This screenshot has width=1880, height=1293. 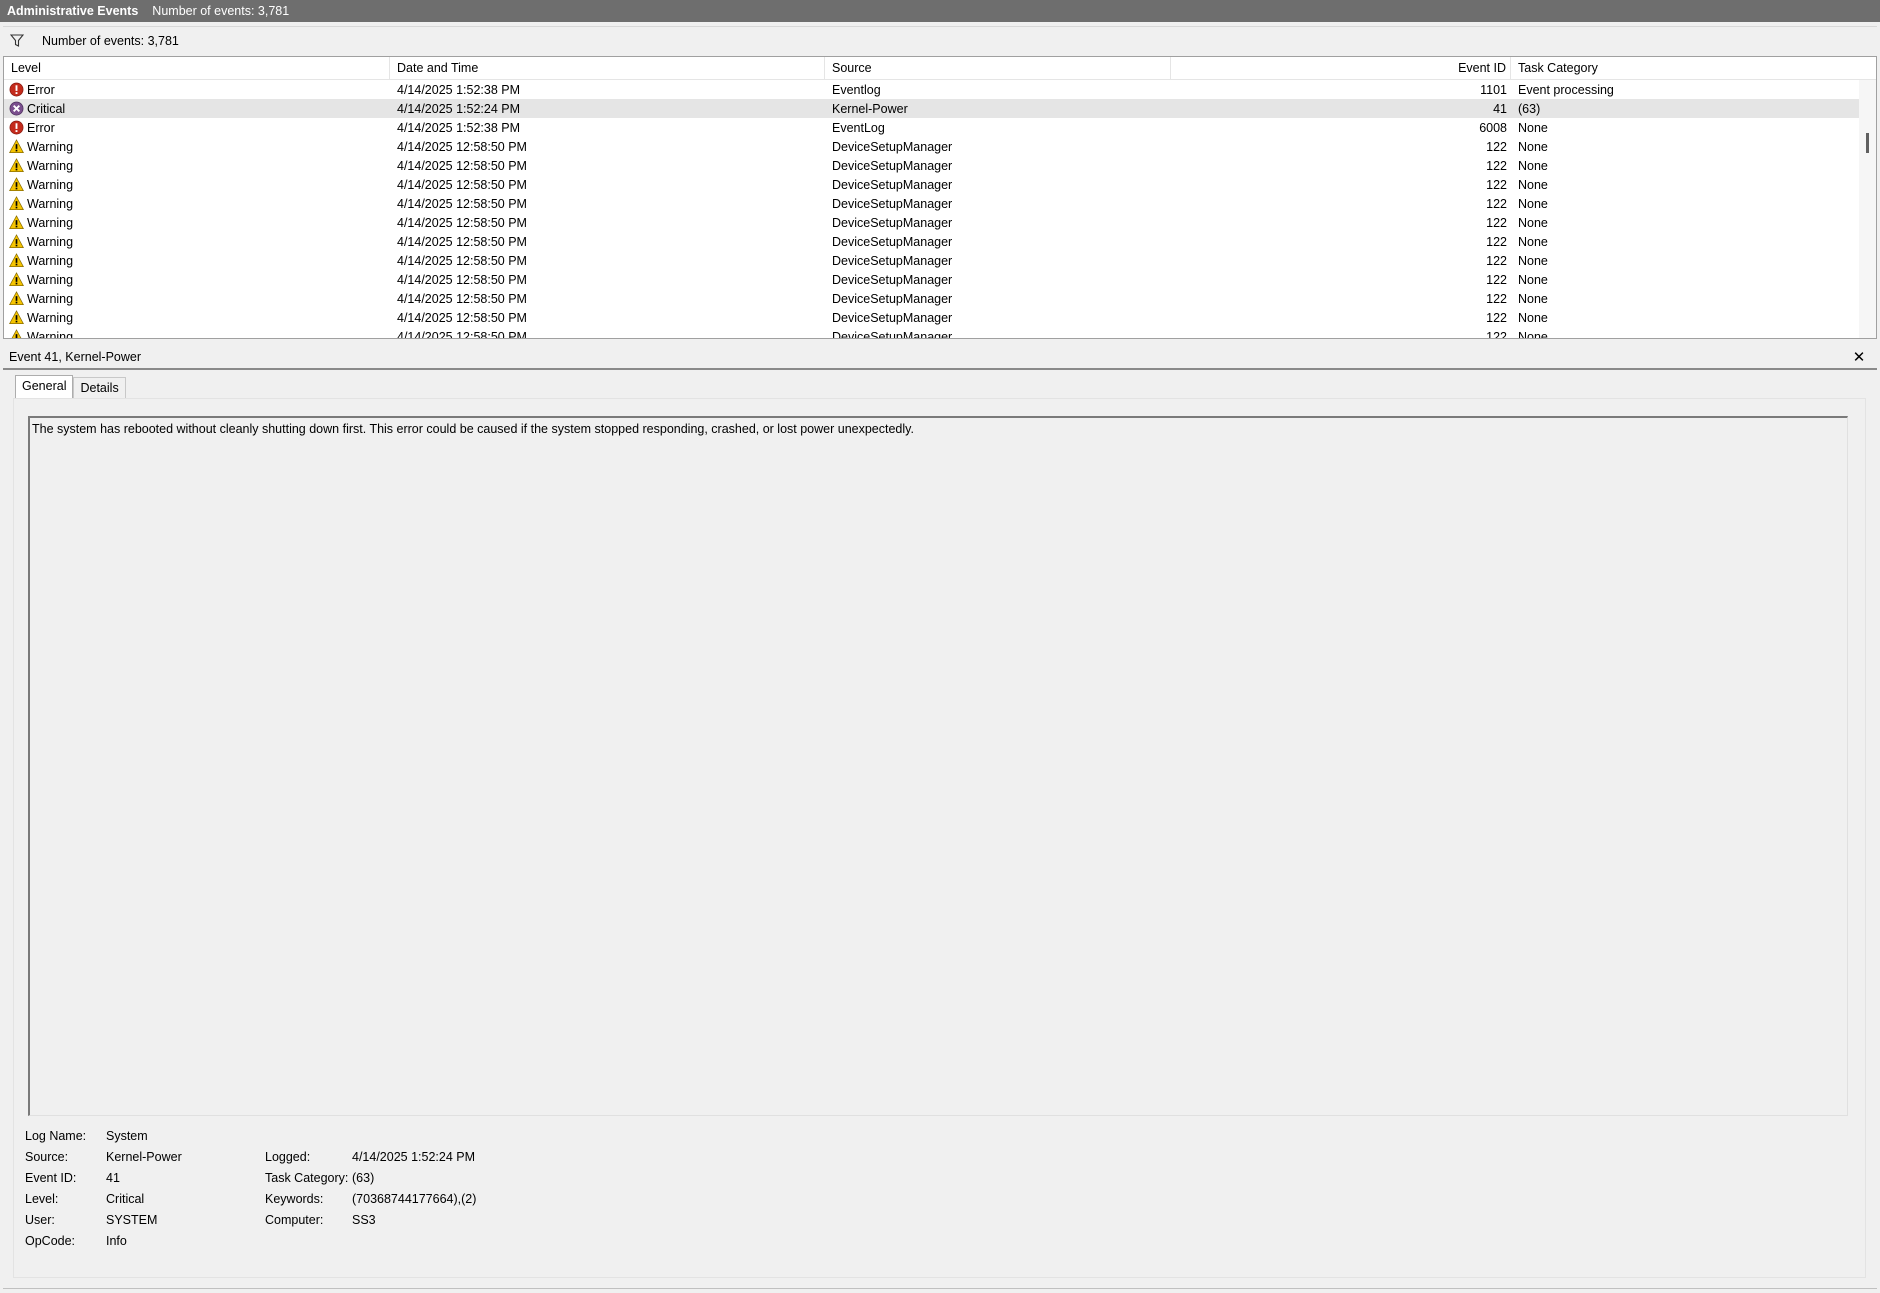 What do you see at coordinates (870, 108) in the screenshot?
I see `cell-source: Kernel-Power` at bounding box center [870, 108].